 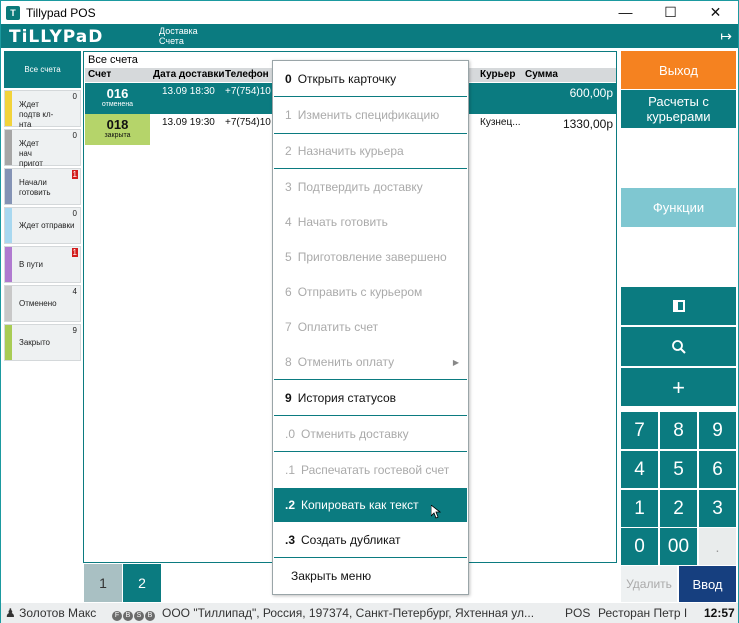 I want to click on enter-button: Ввод, so click(x=707, y=584).